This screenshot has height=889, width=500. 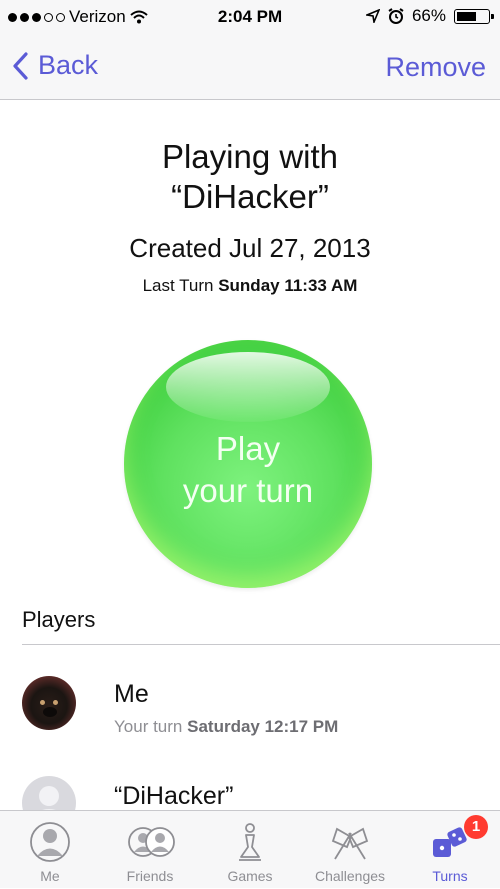 What do you see at coordinates (350, 876) in the screenshot?
I see `tab-label: Challenges` at bounding box center [350, 876].